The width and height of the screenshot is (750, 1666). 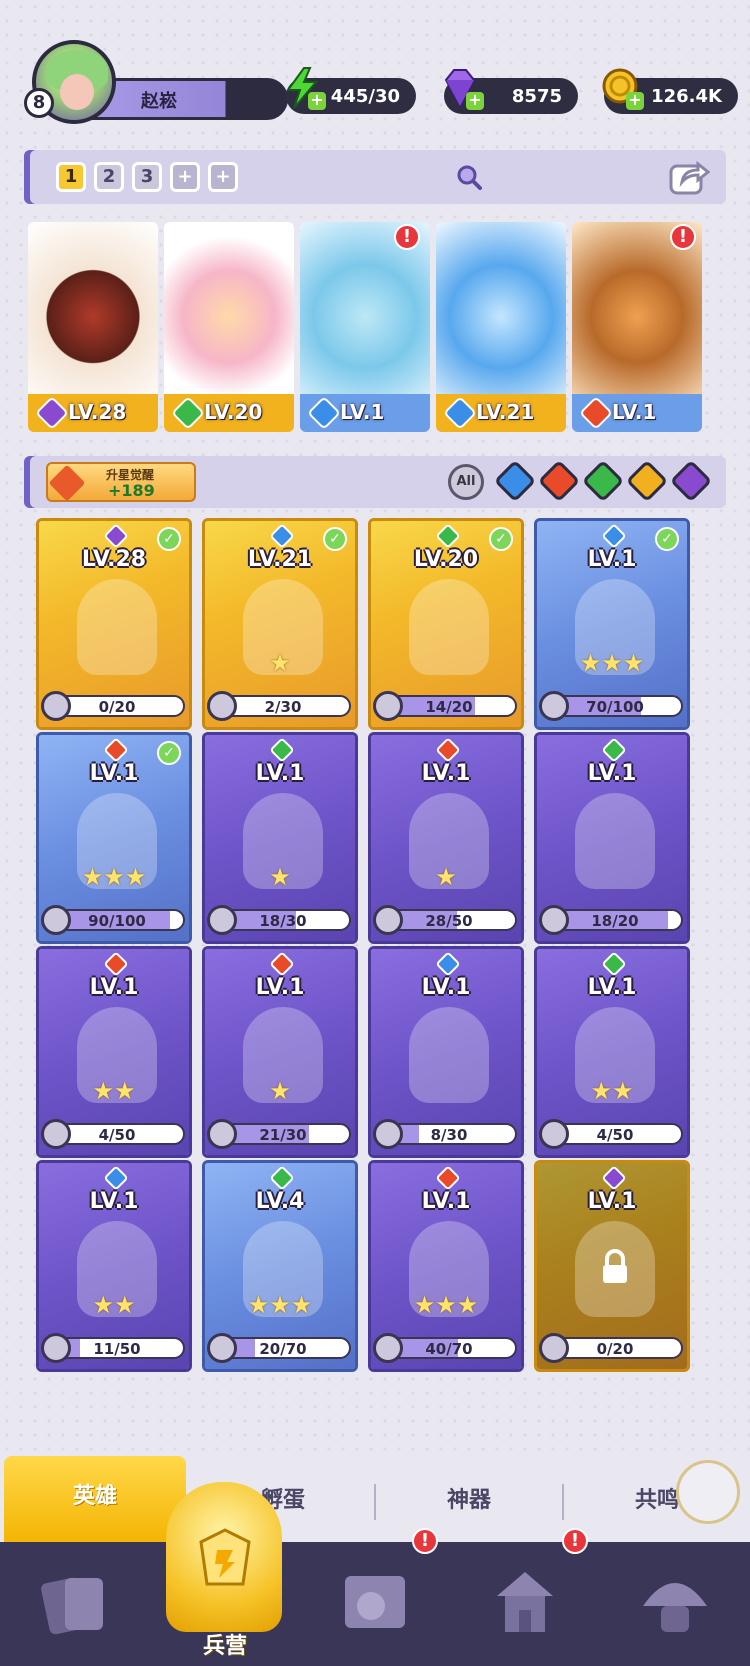 I want to click on hero-card: LV.1 18/20, so click(x=612, y=838).